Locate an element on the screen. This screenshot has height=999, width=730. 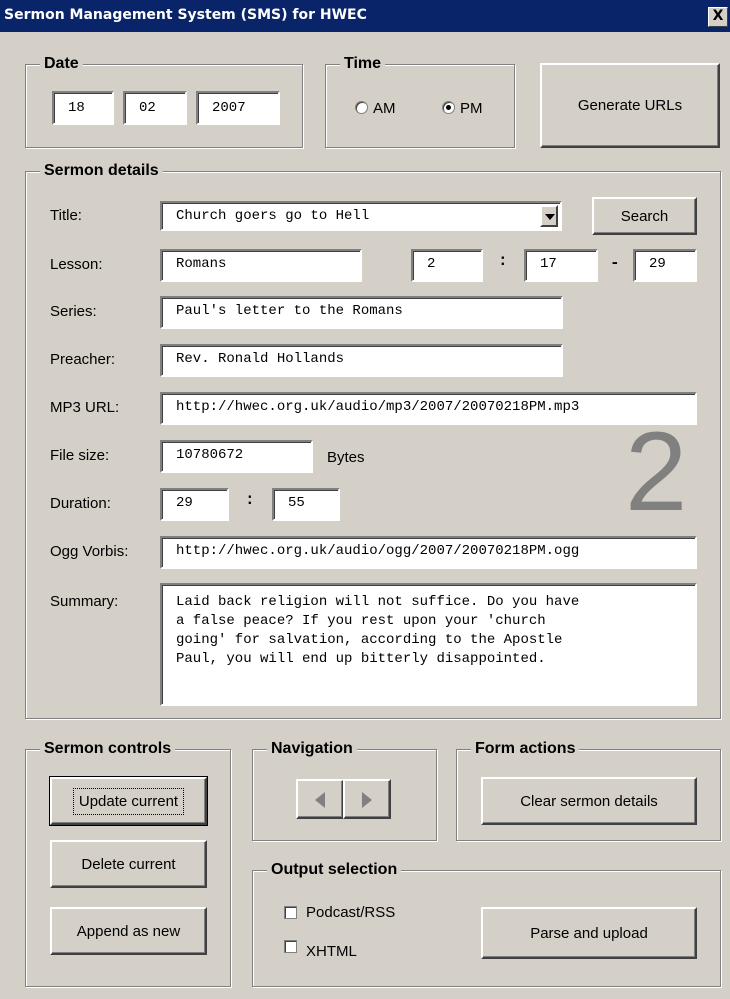
lesson-colon: : is located at coordinates (503, 261).